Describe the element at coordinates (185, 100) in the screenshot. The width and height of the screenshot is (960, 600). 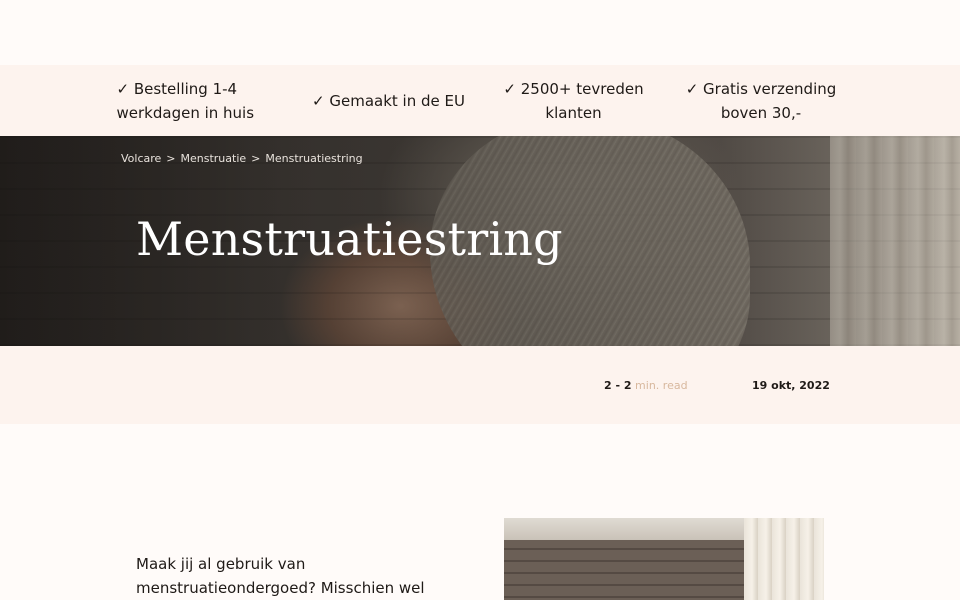
I see `usp-delivery: ✓ Bestelling 1-4 werkdagen in huis` at that location.